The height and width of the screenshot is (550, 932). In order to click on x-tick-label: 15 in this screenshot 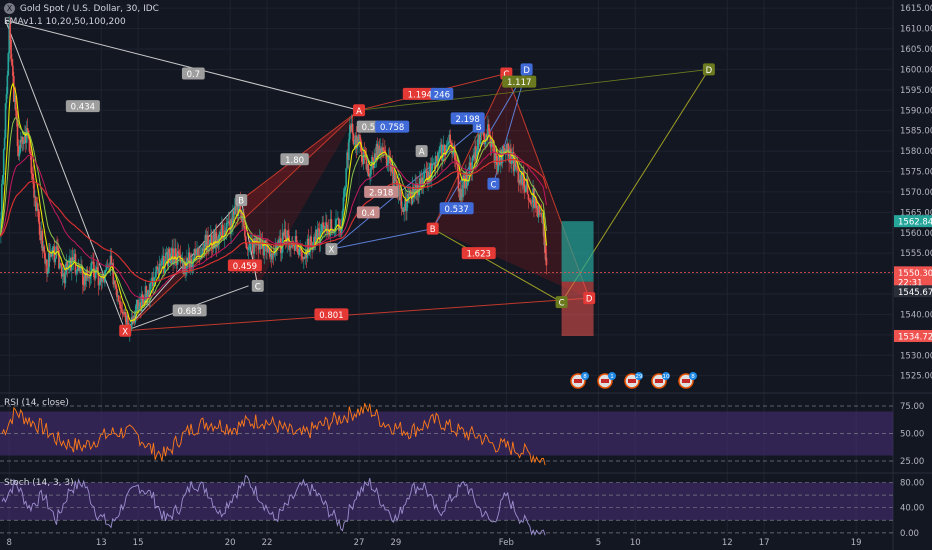, I will do `click(138, 543)`.